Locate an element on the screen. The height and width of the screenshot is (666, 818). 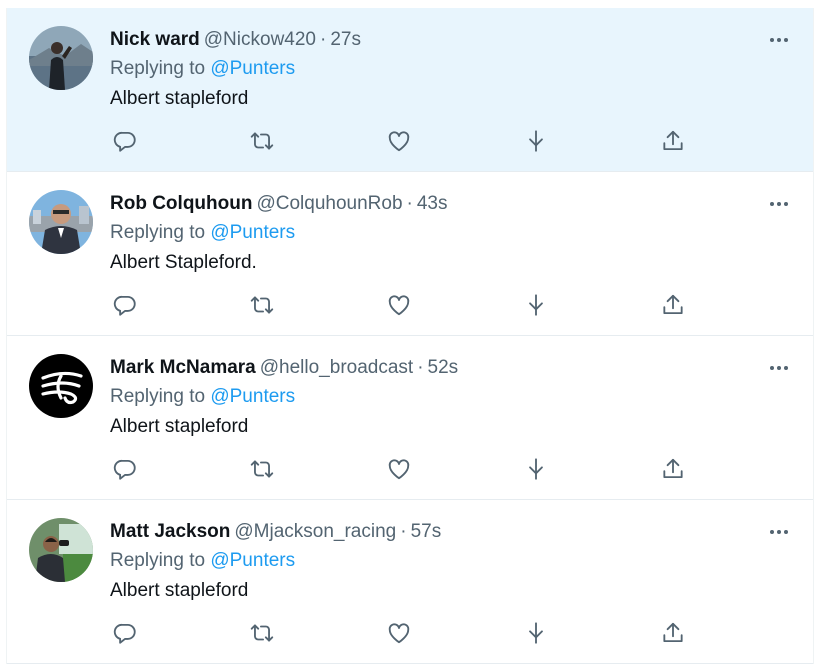
tweet-header: Matt Jackson @Mjackson_racing · 57s is located at coordinates (275, 532).